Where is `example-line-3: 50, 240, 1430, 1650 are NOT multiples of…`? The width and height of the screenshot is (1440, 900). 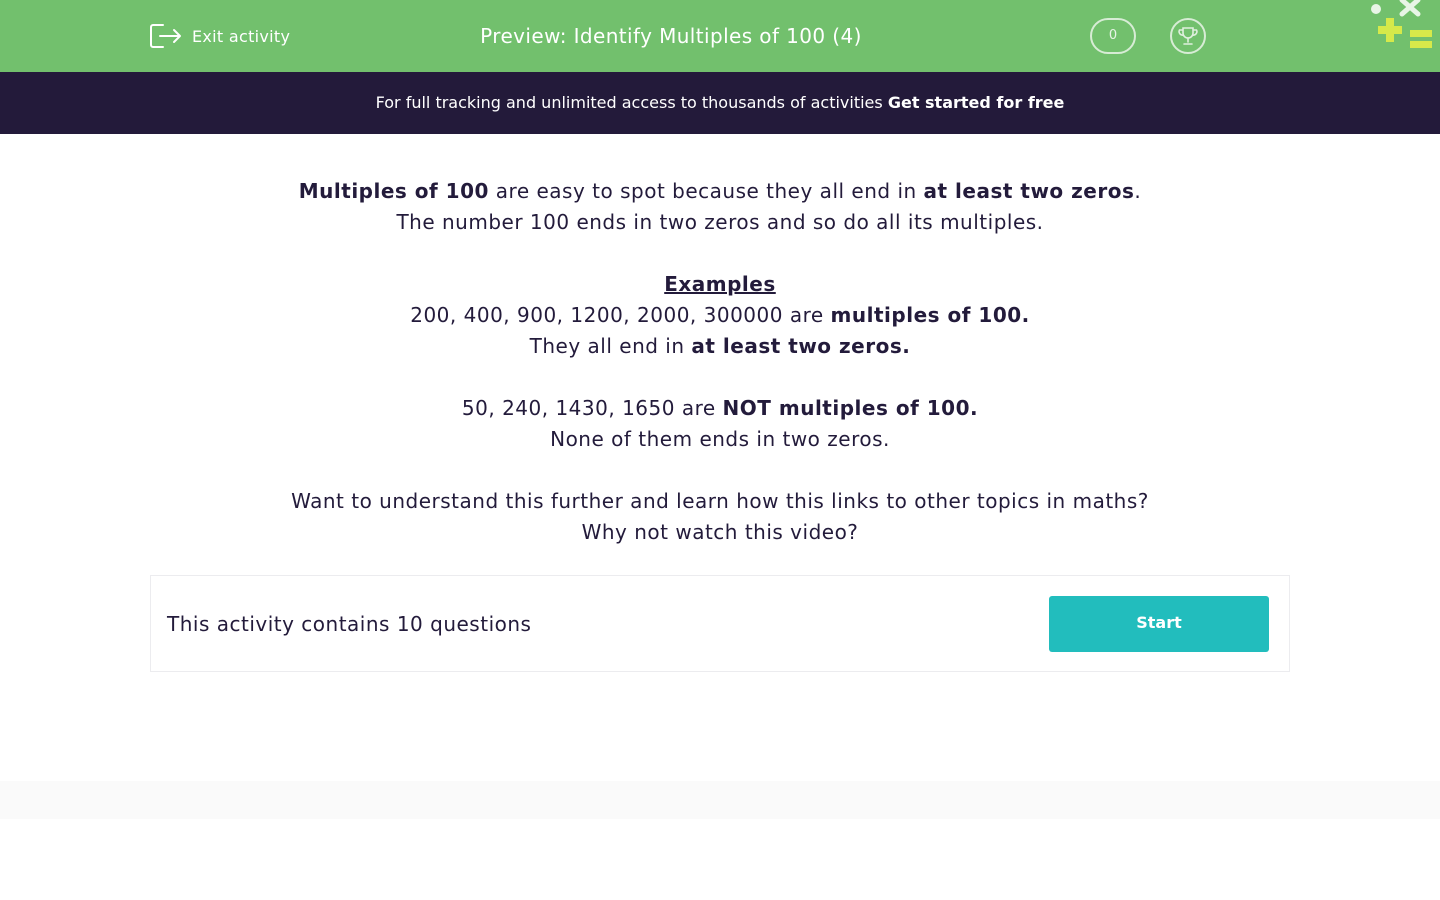 example-line-3: 50, 240, 1430, 1650 are NOT multiples of… is located at coordinates (720, 408).